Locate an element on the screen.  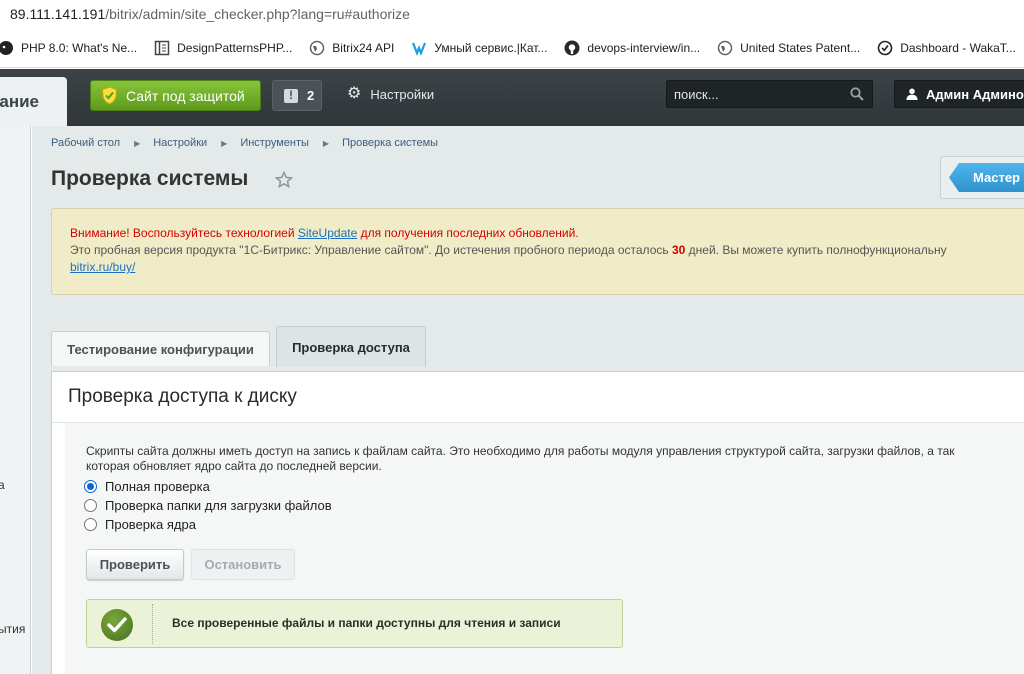
sidebar-item-fragment: а is located at coordinates (2, 485).